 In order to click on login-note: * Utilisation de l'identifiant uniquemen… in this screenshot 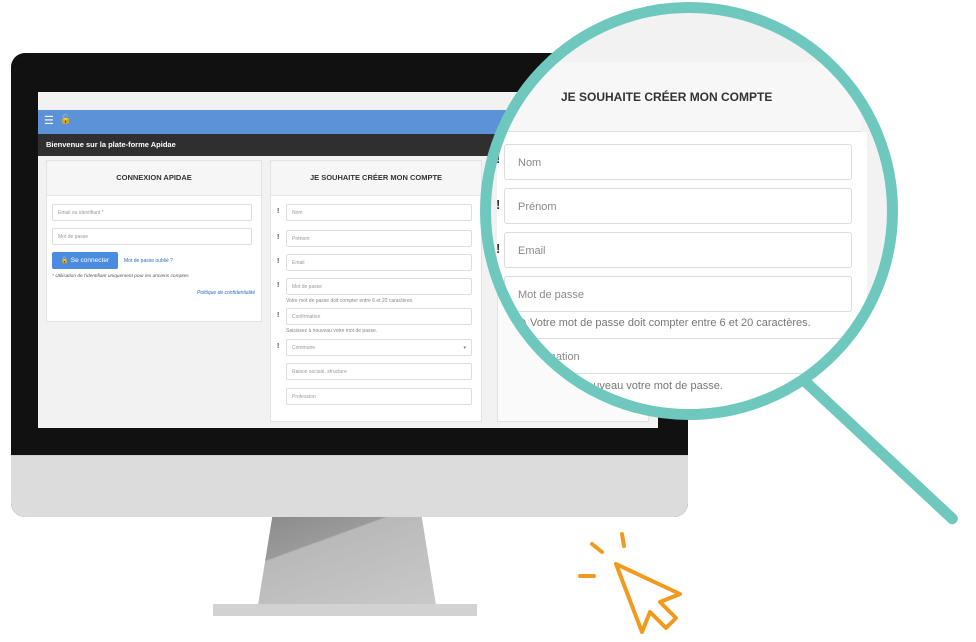, I will do `click(120, 276)`.